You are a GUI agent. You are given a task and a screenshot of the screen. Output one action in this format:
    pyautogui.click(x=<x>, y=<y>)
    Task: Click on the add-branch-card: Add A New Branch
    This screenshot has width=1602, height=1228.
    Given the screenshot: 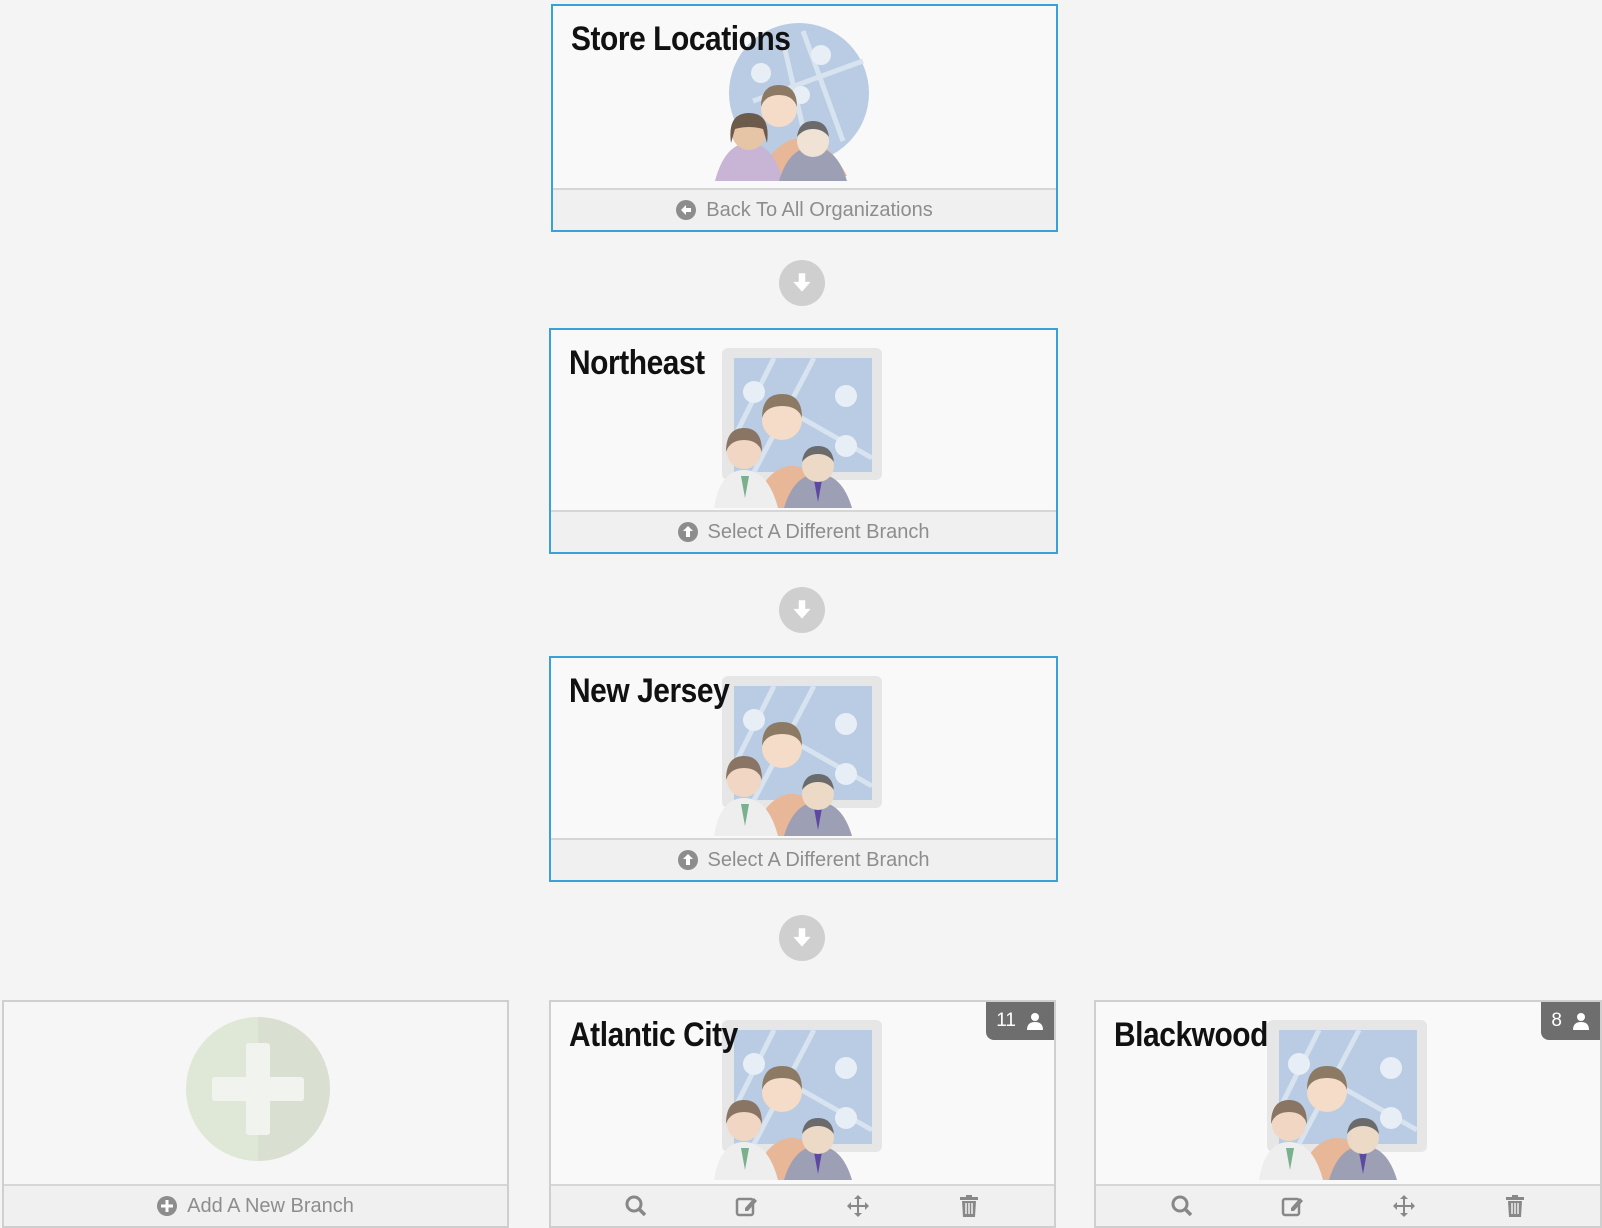 What is the action you would take?
    pyautogui.click(x=255, y=1114)
    